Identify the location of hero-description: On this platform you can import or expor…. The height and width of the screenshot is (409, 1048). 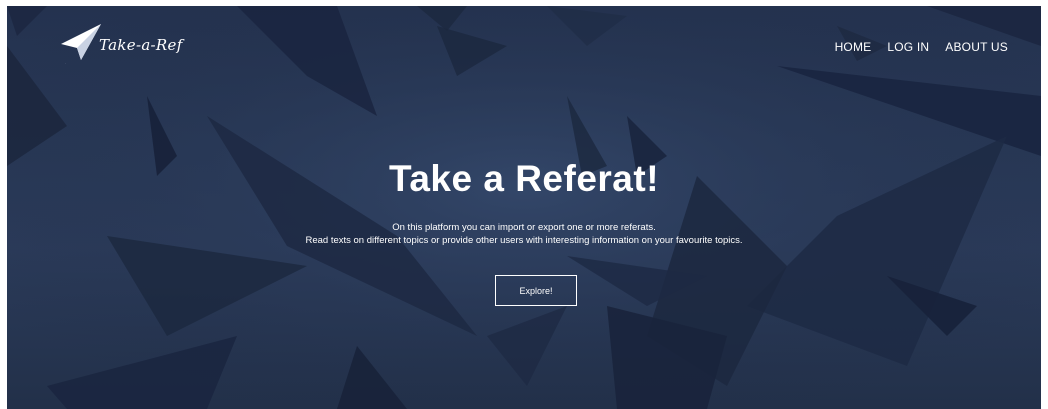
(524, 234).